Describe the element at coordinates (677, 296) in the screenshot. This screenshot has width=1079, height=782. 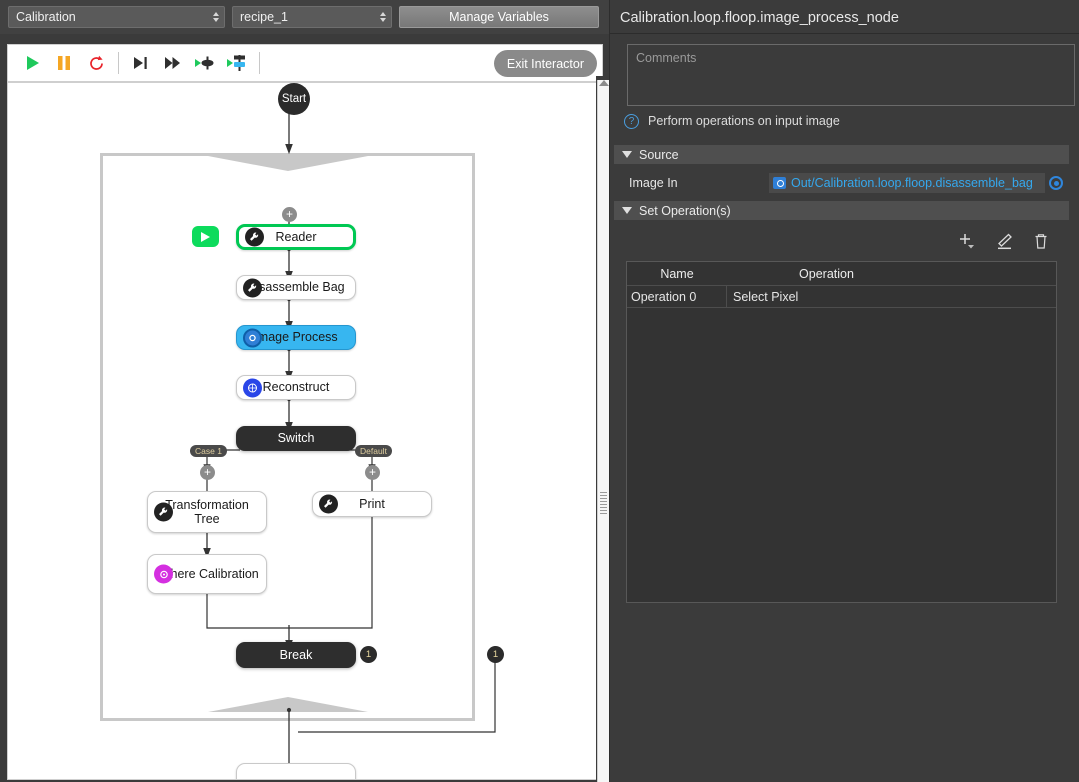
I see `cell-name: Operation 0` at that location.